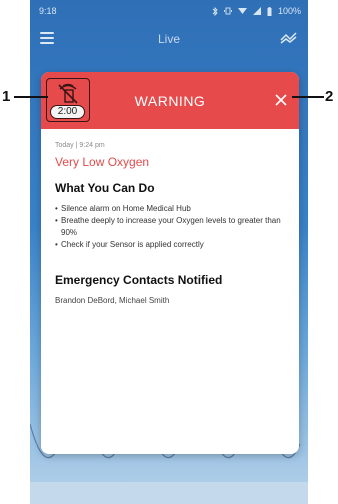  Describe the element at coordinates (169, 493) in the screenshot. I see `bottom-bar` at that location.